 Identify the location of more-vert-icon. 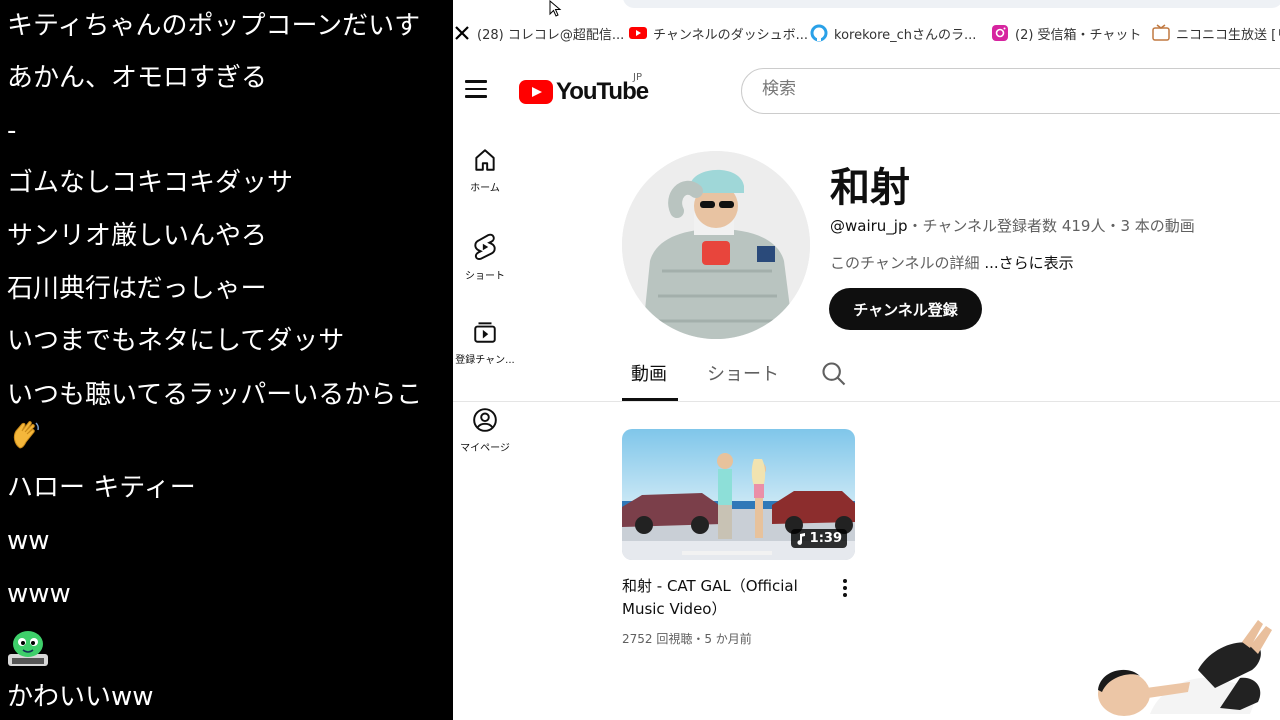
(845, 588).